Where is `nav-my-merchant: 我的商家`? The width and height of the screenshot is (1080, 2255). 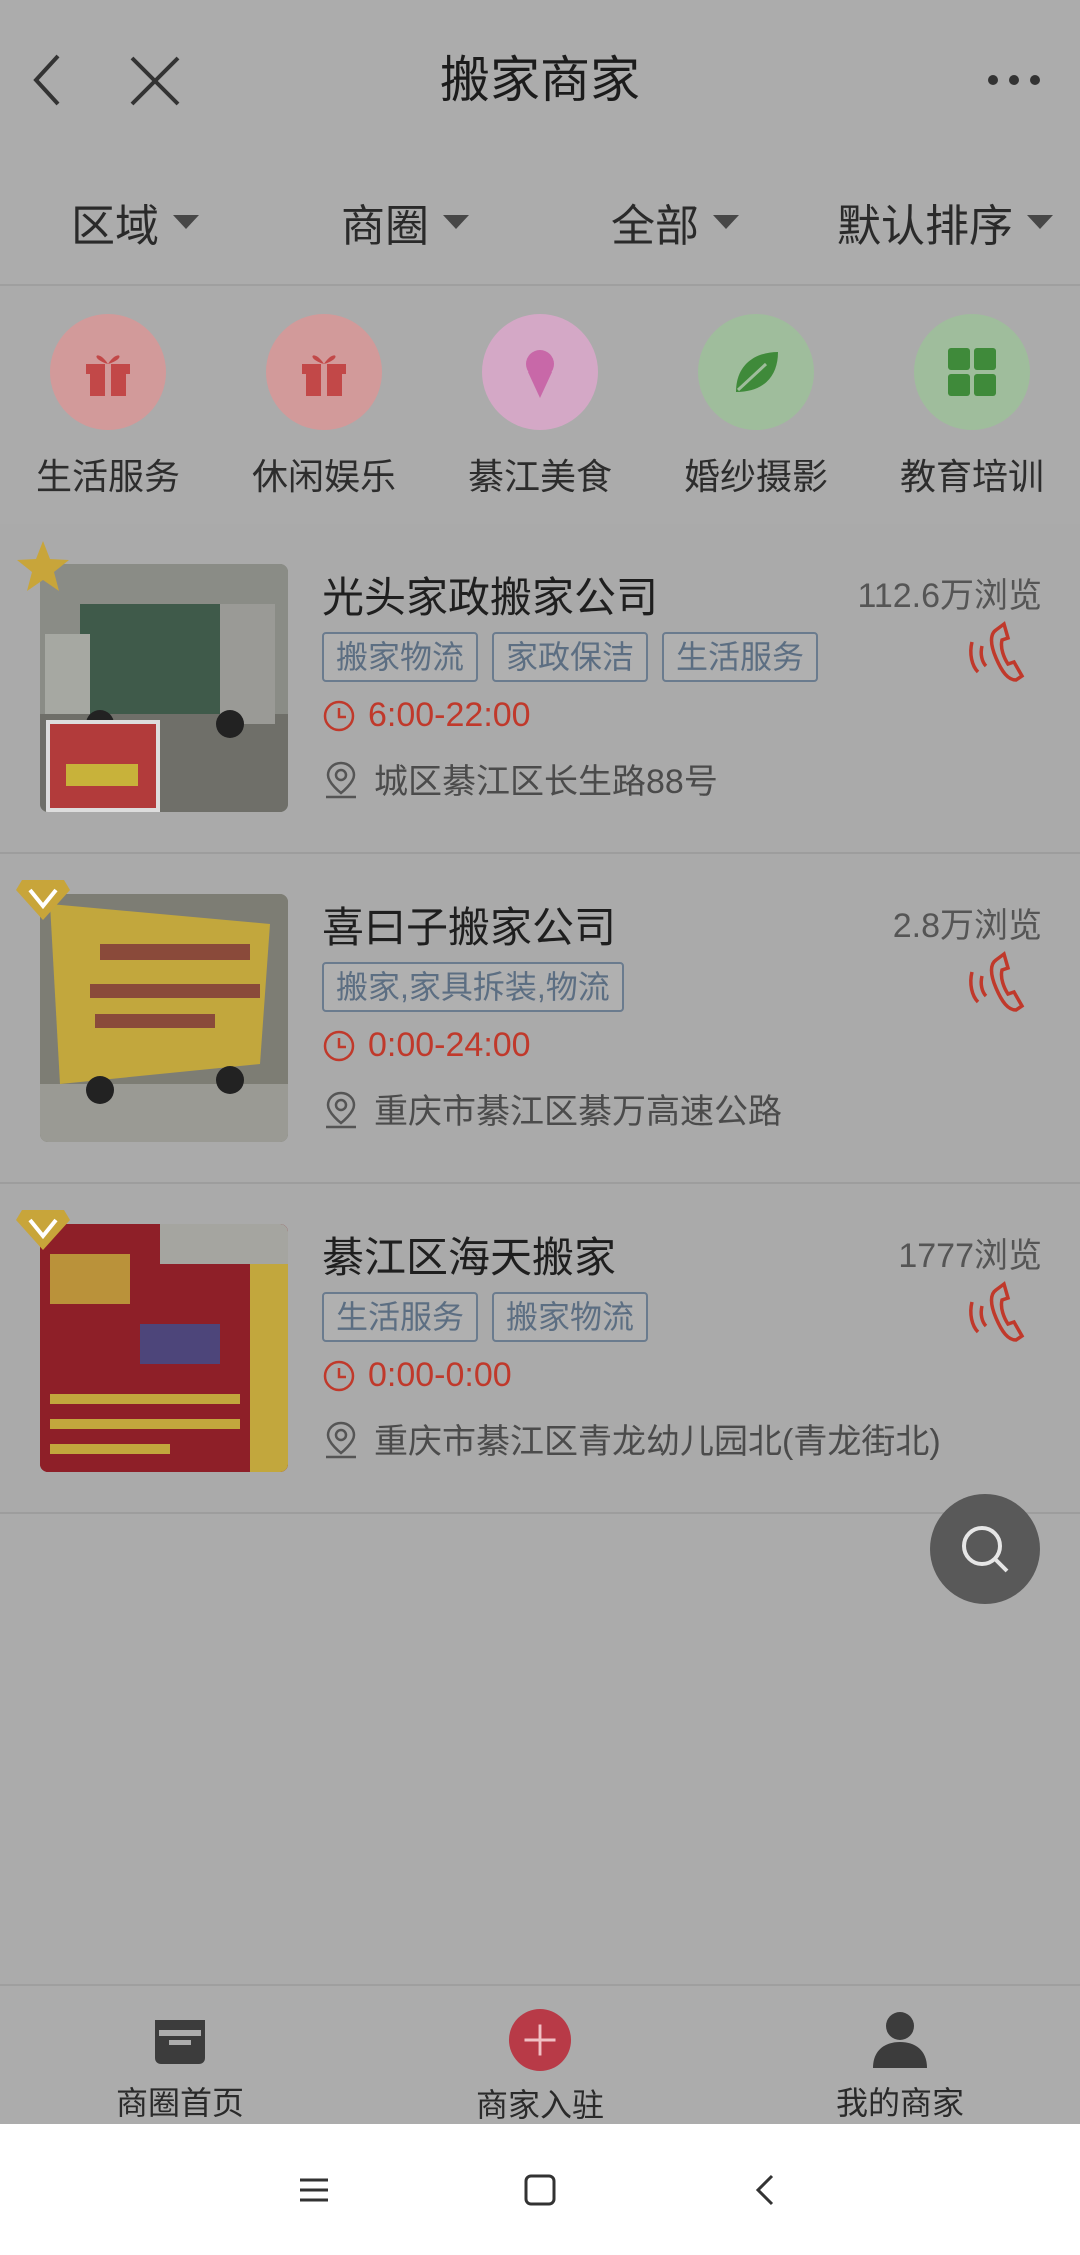 nav-my-merchant: 我的商家 is located at coordinates (900, 2056).